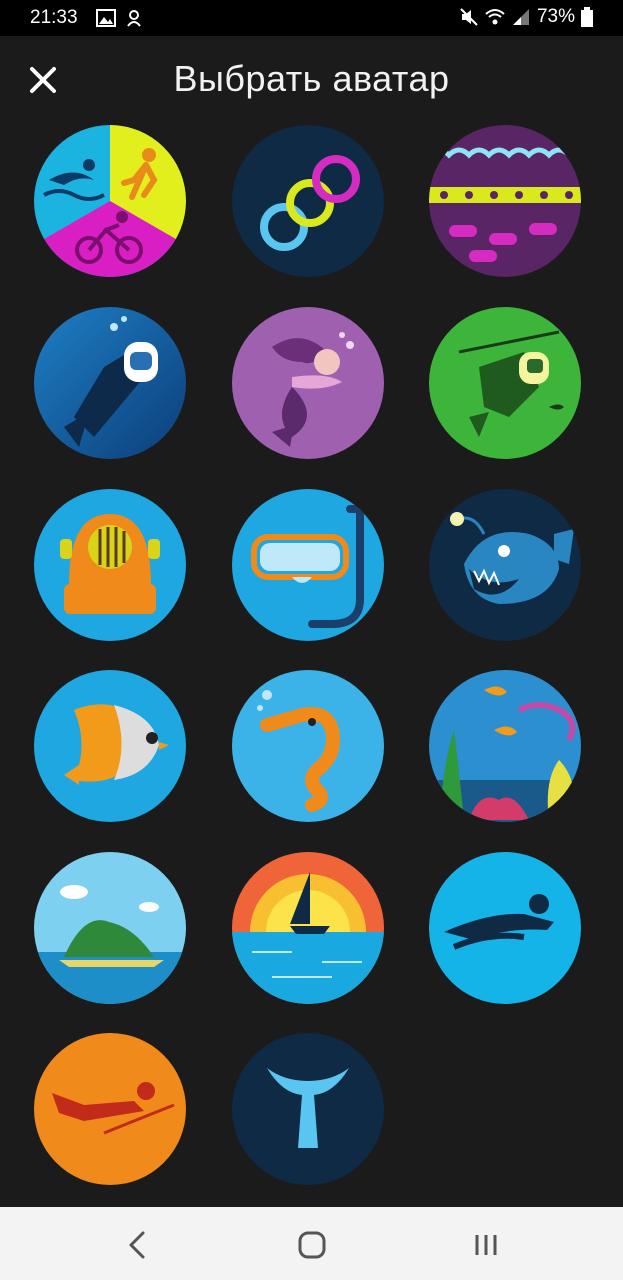  I want to click on avatar-triathlon, so click(110, 201).